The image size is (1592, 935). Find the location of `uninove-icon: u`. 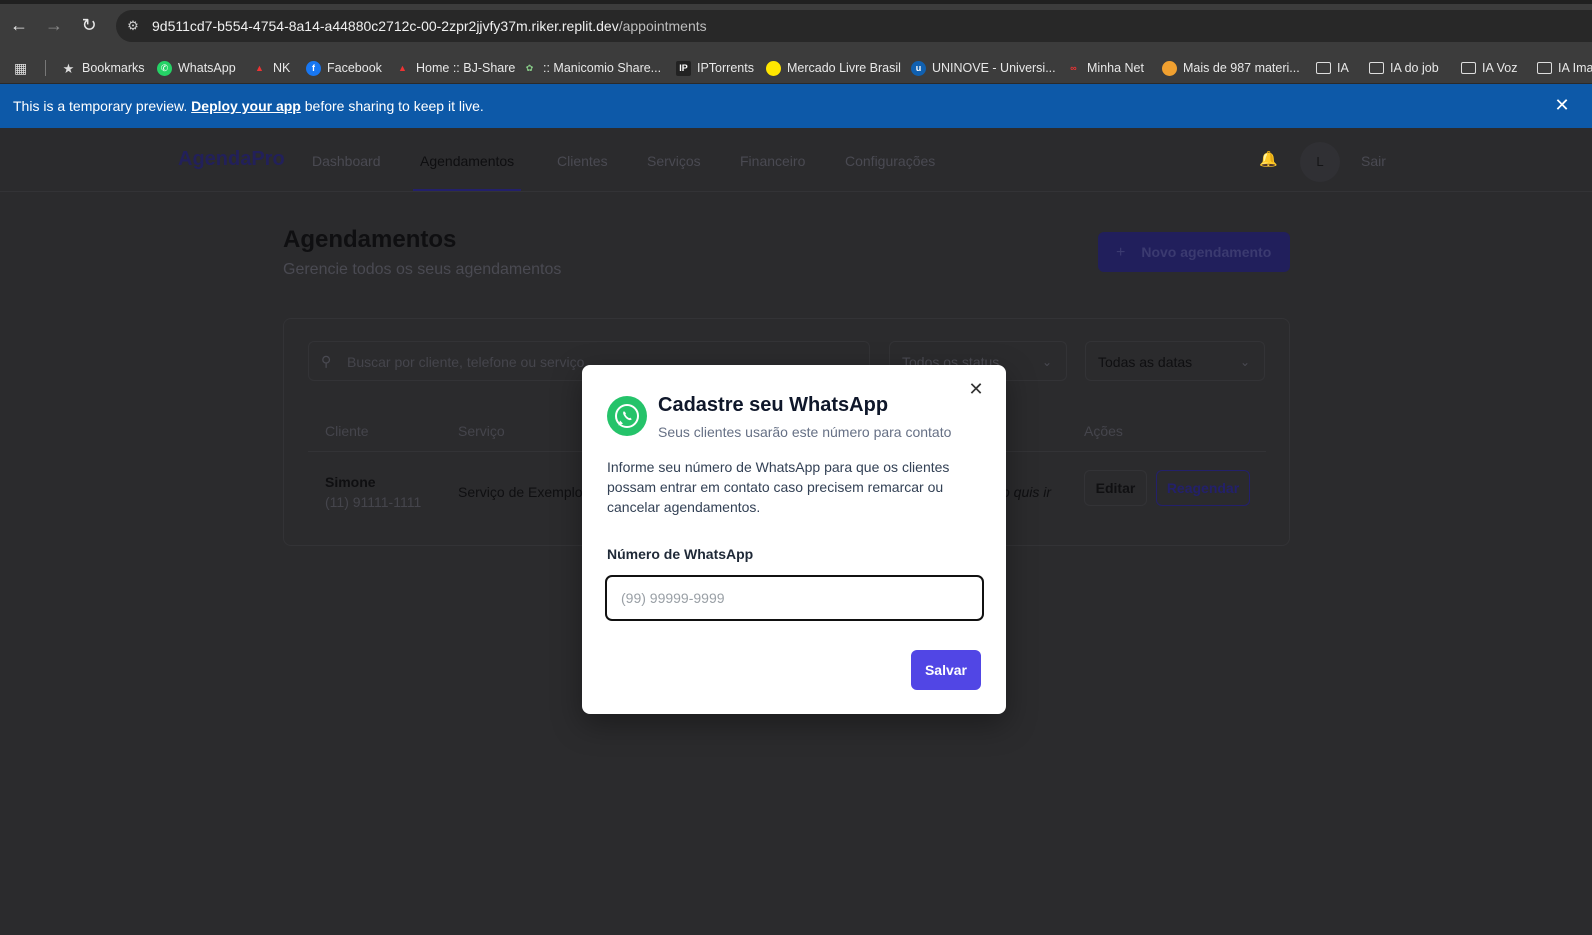

uninove-icon: u is located at coordinates (918, 68).